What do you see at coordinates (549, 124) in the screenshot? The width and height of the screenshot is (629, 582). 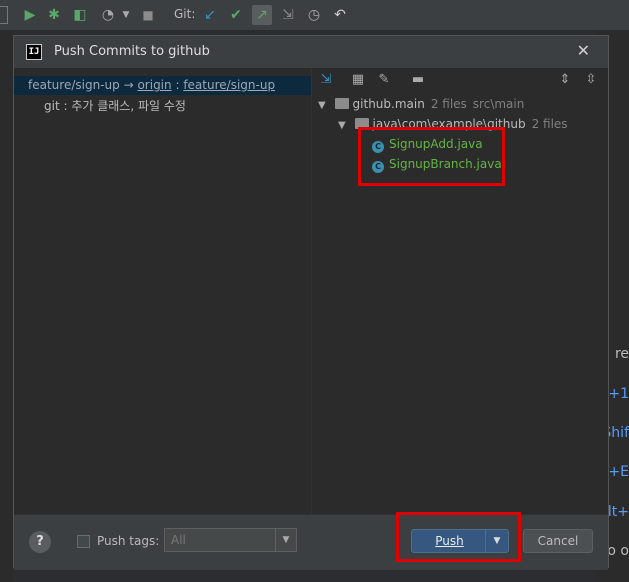 I see `package-file-count: 2 files` at bounding box center [549, 124].